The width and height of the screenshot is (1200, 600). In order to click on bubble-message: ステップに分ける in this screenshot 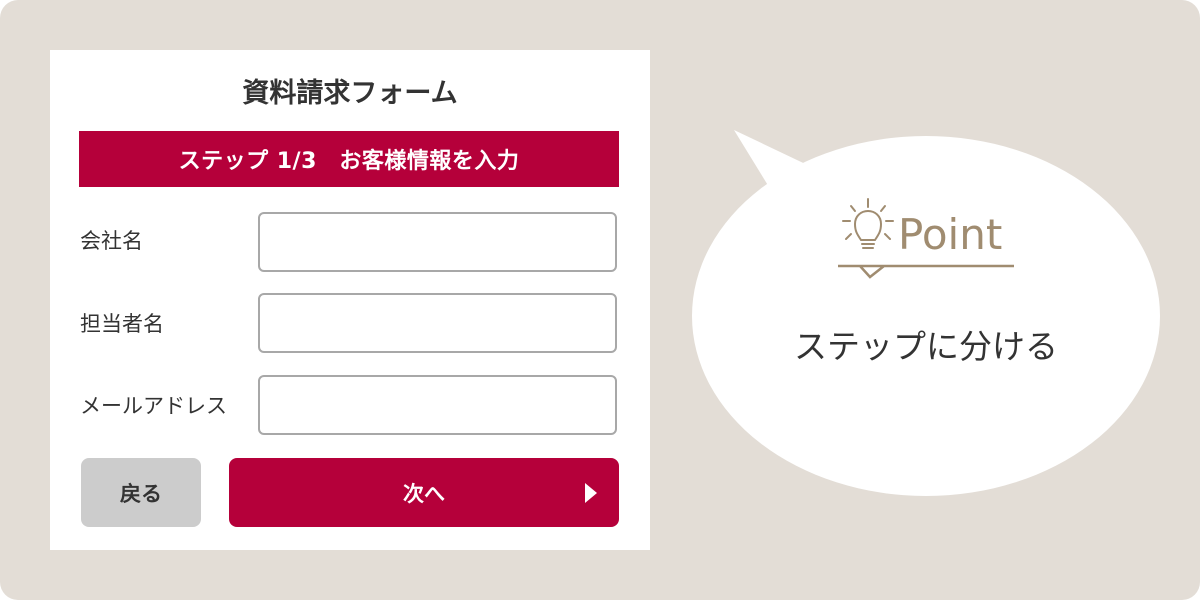, I will do `click(926, 346)`.